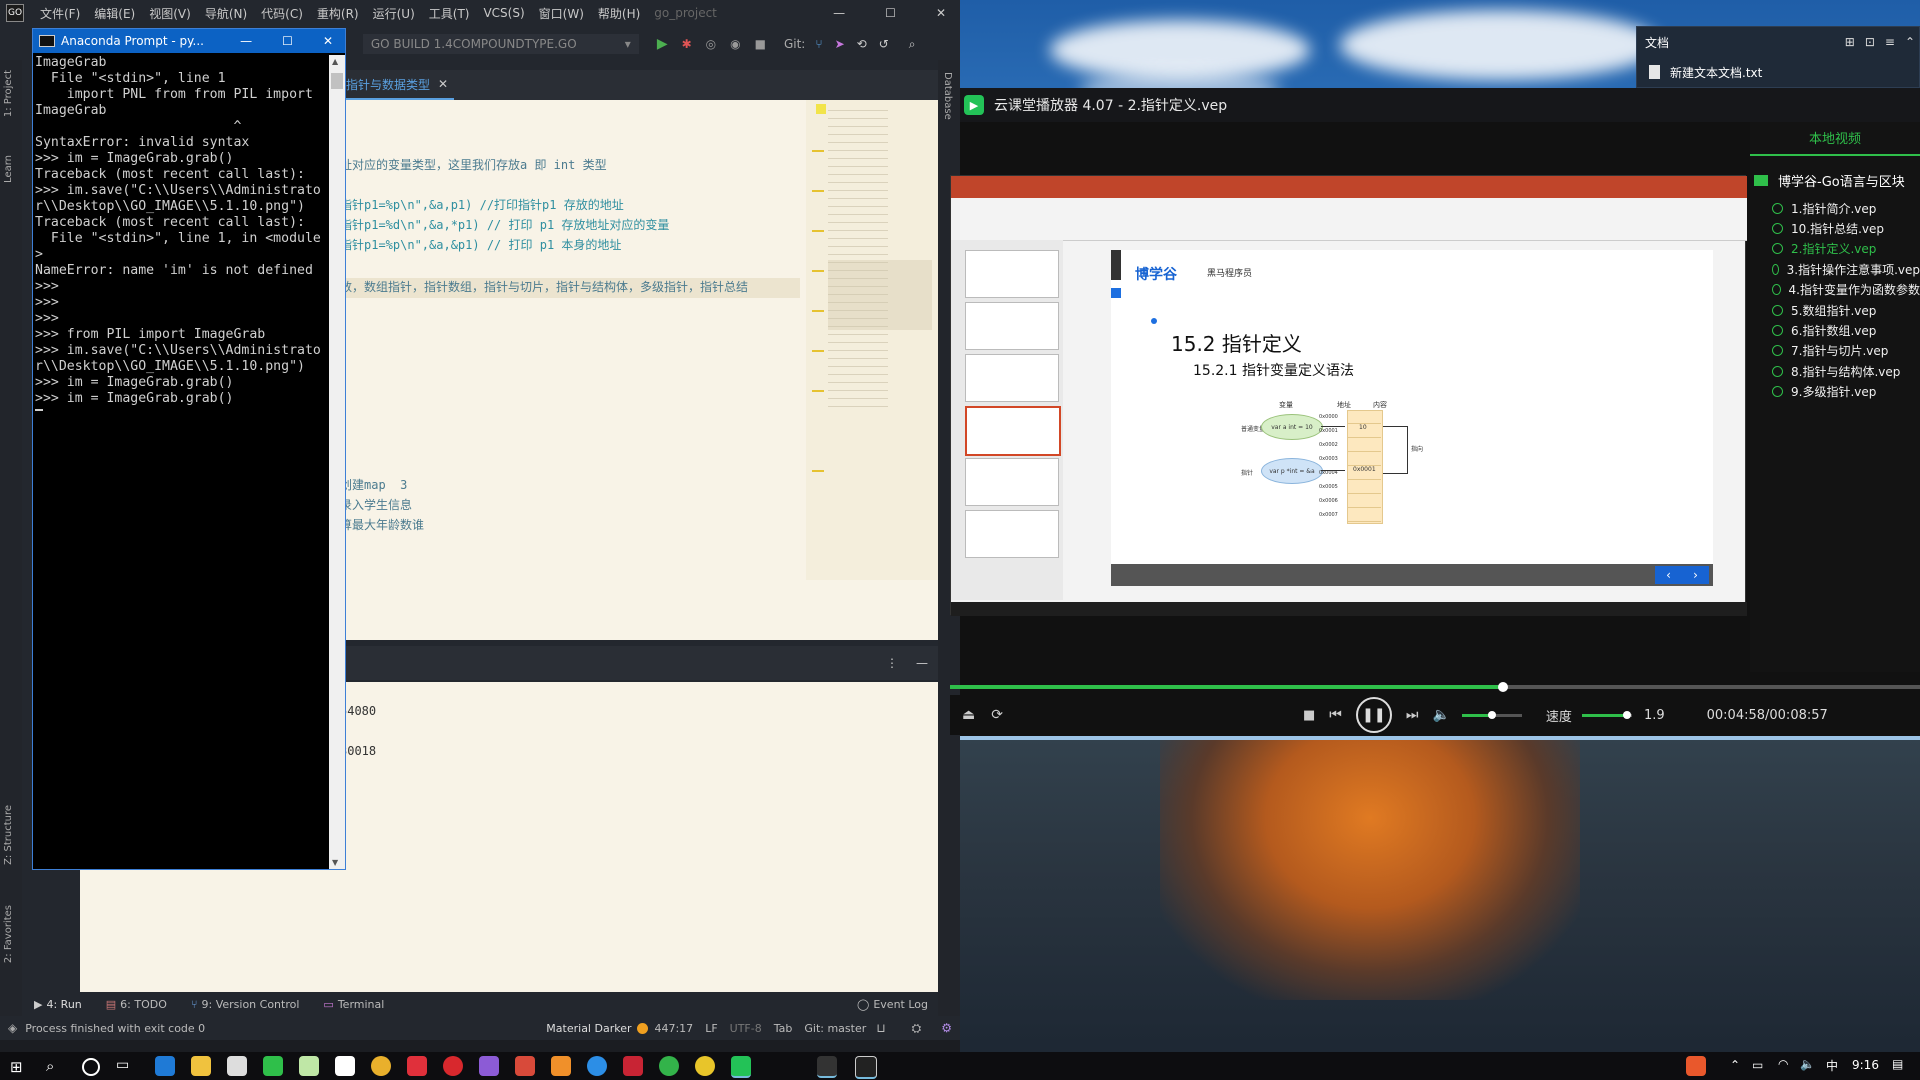 This screenshot has width=1920, height=1080. Describe the element at coordinates (1412, 715) in the screenshot. I see `next-icon: ⏭` at that location.